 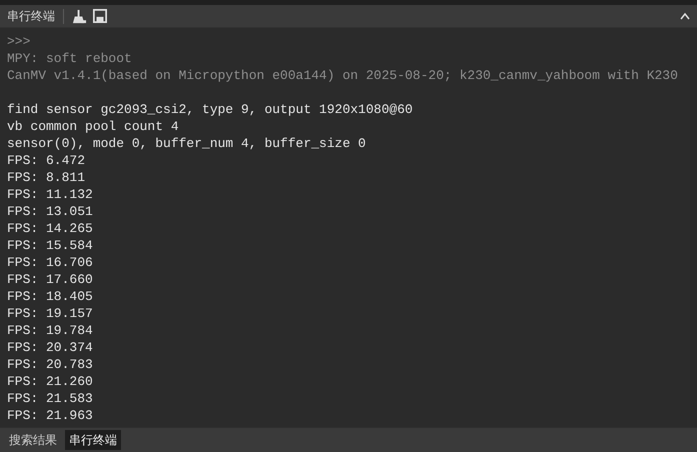 What do you see at coordinates (69, 58) in the screenshot?
I see `terminal-line: MPY: soft reboot` at bounding box center [69, 58].